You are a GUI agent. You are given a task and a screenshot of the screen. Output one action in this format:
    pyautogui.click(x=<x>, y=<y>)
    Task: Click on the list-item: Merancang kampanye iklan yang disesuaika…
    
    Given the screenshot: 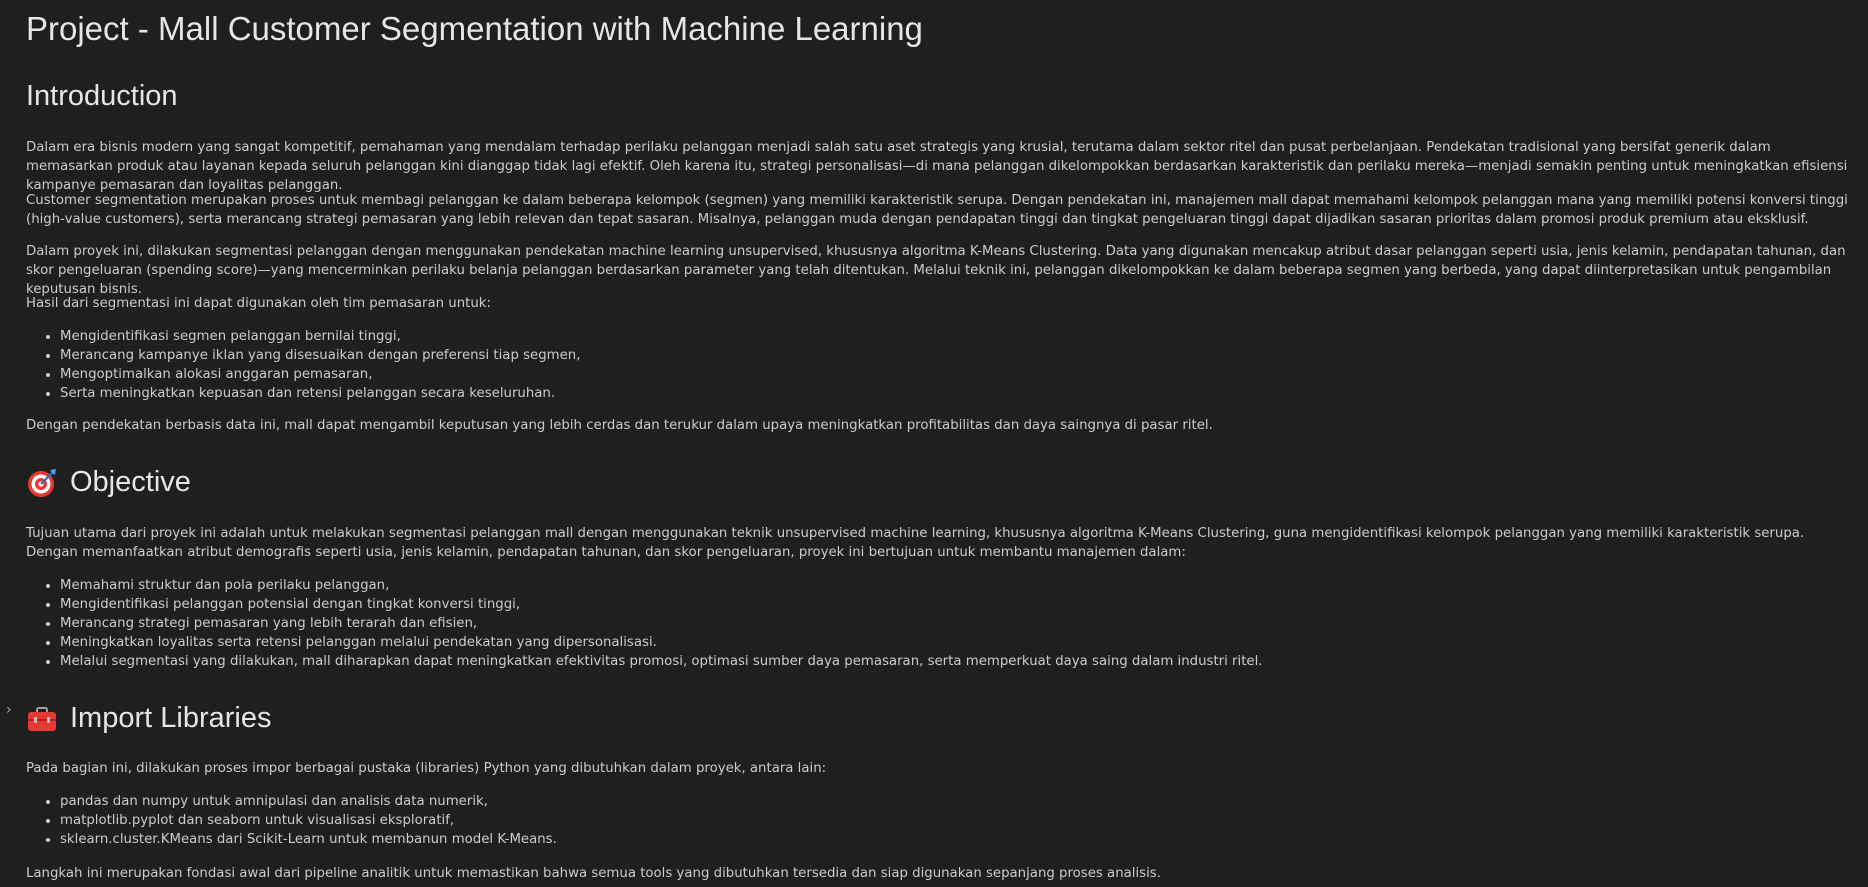 What is the action you would take?
    pyautogui.click(x=320, y=355)
    